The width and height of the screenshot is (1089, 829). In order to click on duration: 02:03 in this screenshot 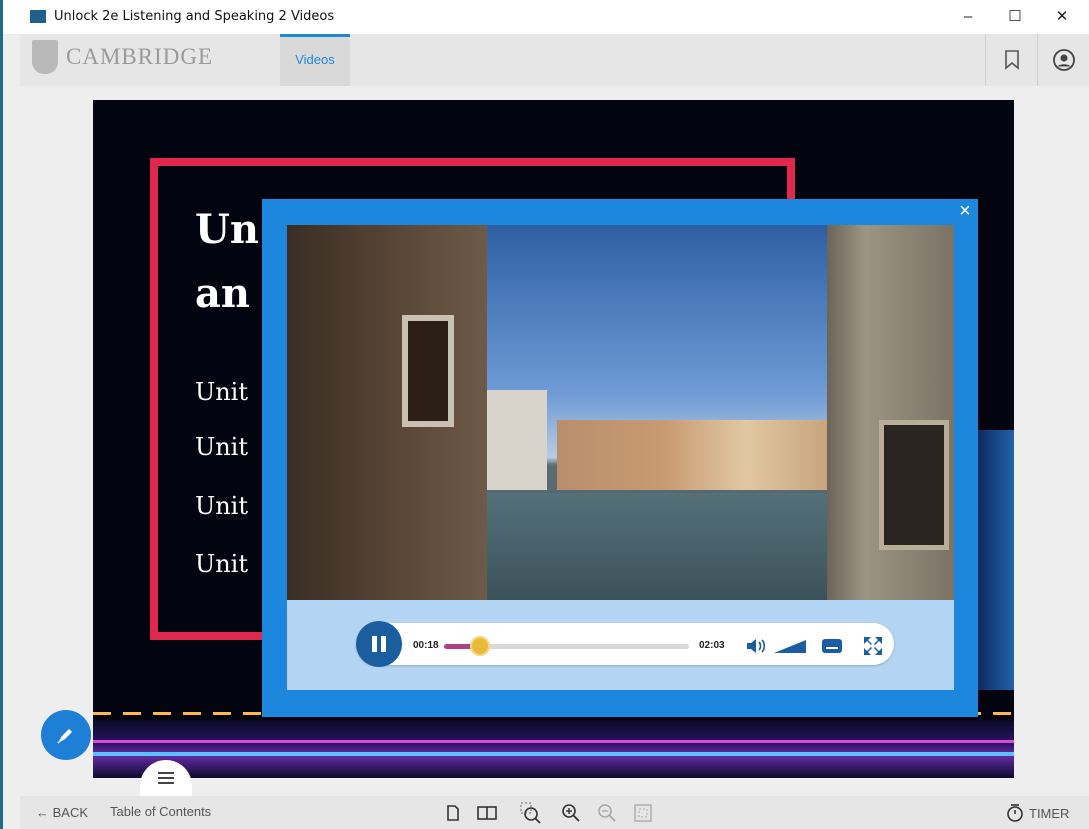, I will do `click(712, 645)`.